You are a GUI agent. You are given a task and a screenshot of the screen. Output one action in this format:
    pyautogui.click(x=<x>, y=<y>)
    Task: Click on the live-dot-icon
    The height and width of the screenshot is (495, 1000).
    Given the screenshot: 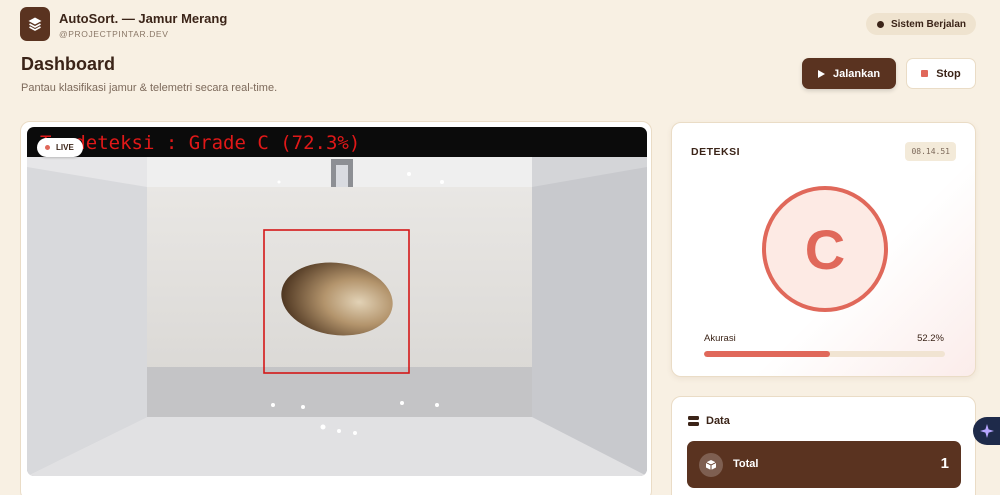 What is the action you would take?
    pyautogui.click(x=47, y=147)
    